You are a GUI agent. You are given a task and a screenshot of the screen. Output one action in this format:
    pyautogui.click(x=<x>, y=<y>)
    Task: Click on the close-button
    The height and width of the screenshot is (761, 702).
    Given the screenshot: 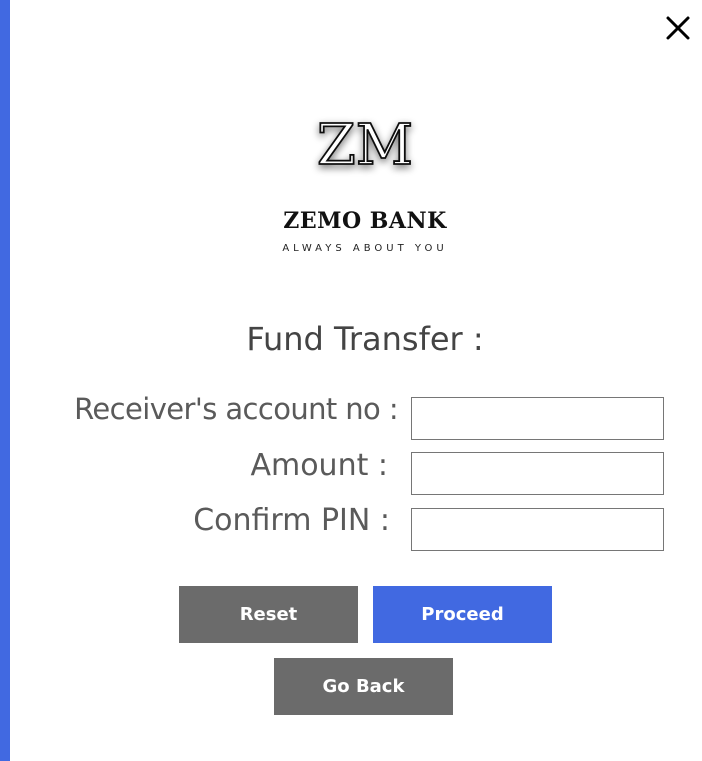 What is the action you would take?
    pyautogui.click(x=678, y=28)
    